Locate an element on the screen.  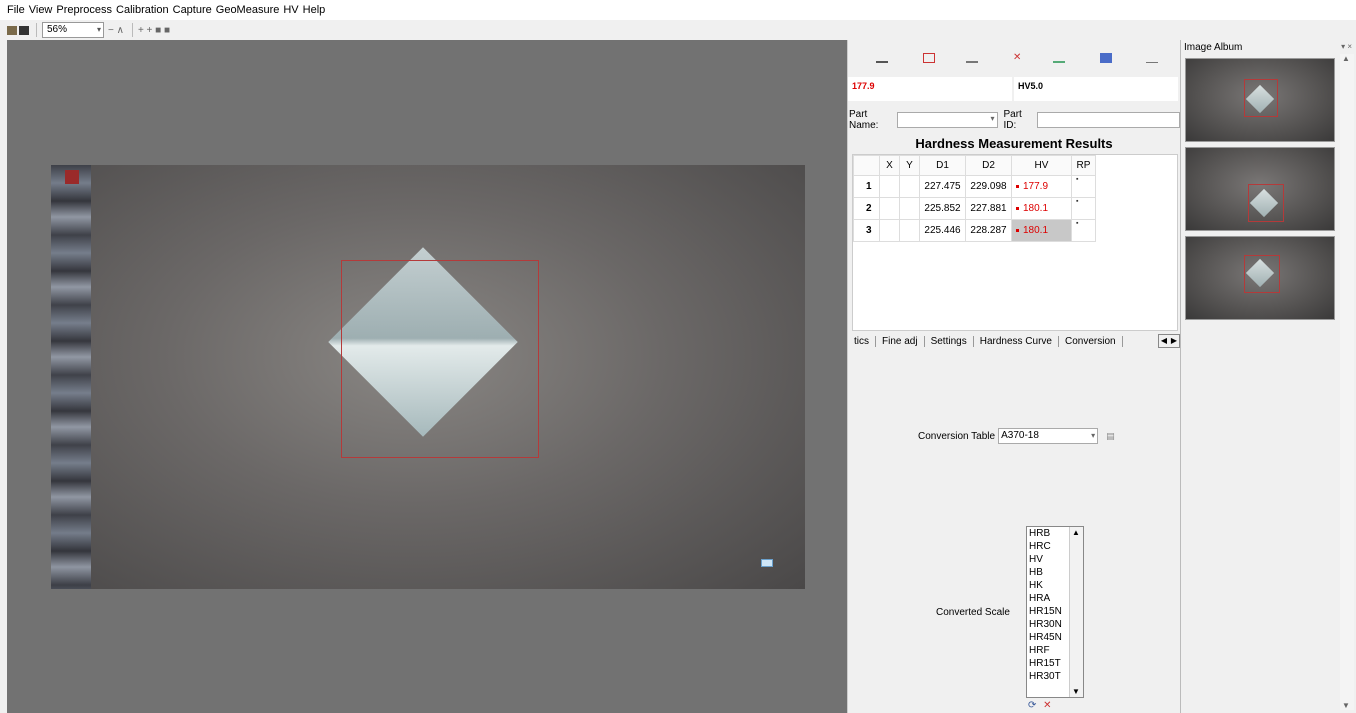
menu-calibration: Calibration is located at coordinates (142, 10).